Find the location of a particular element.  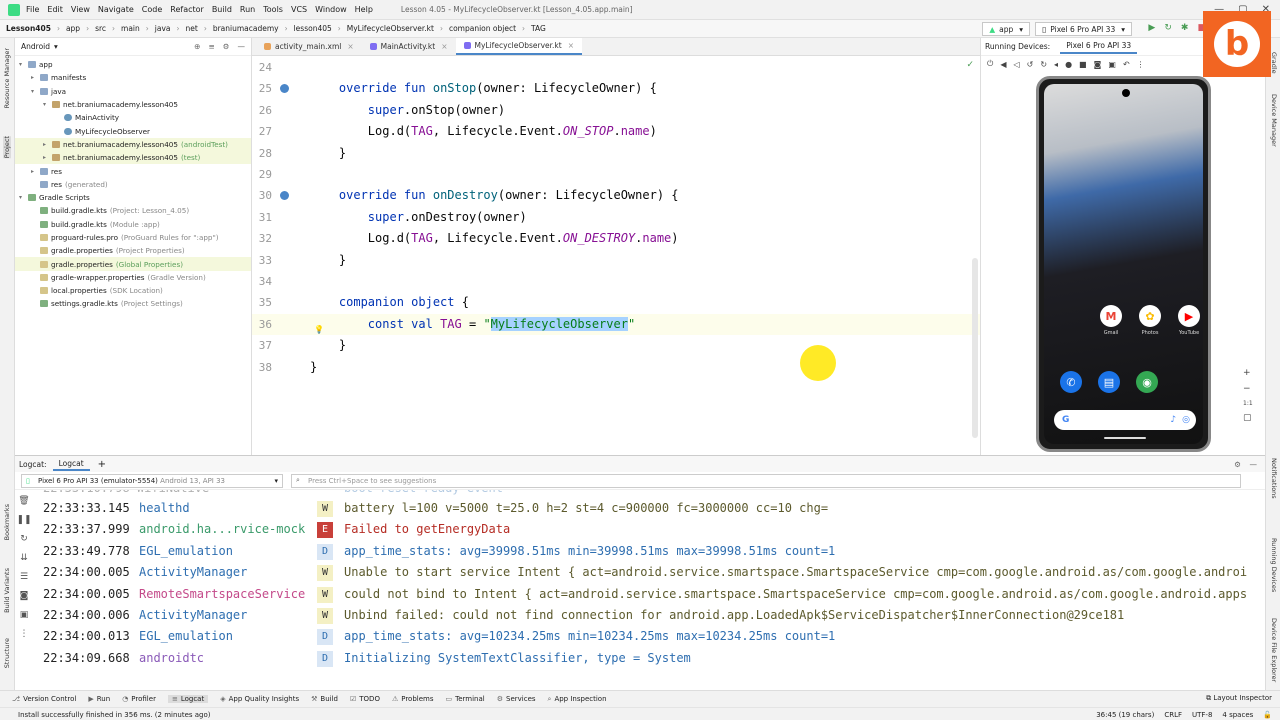

logcat-tab: Logcat is located at coordinates (71, 464).